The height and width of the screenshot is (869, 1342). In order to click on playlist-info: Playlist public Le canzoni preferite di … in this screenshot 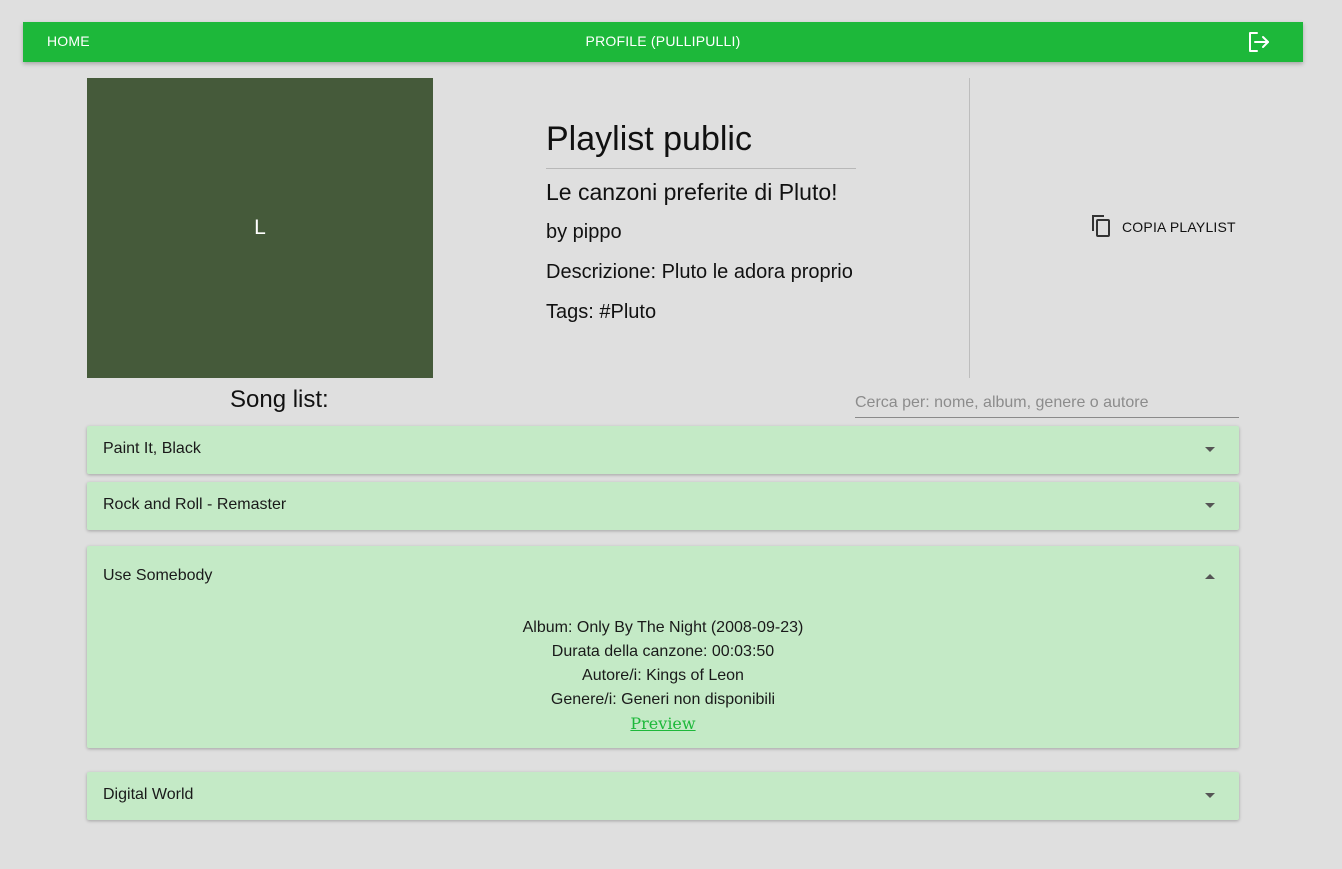, I will do `click(701, 221)`.